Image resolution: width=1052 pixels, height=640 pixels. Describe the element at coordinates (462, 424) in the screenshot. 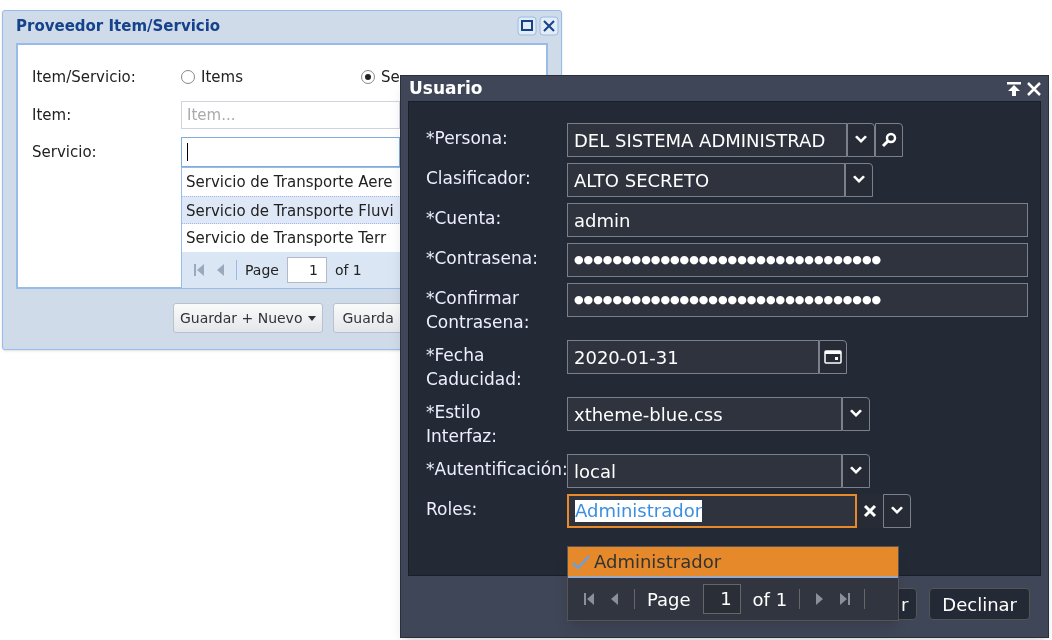

I see `field-label: *Estilo Interfaz:` at that location.